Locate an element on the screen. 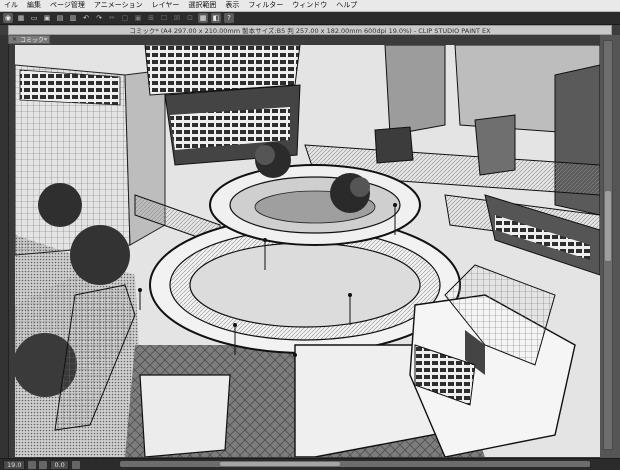  zoom-out-icon is located at coordinates (32, 464).